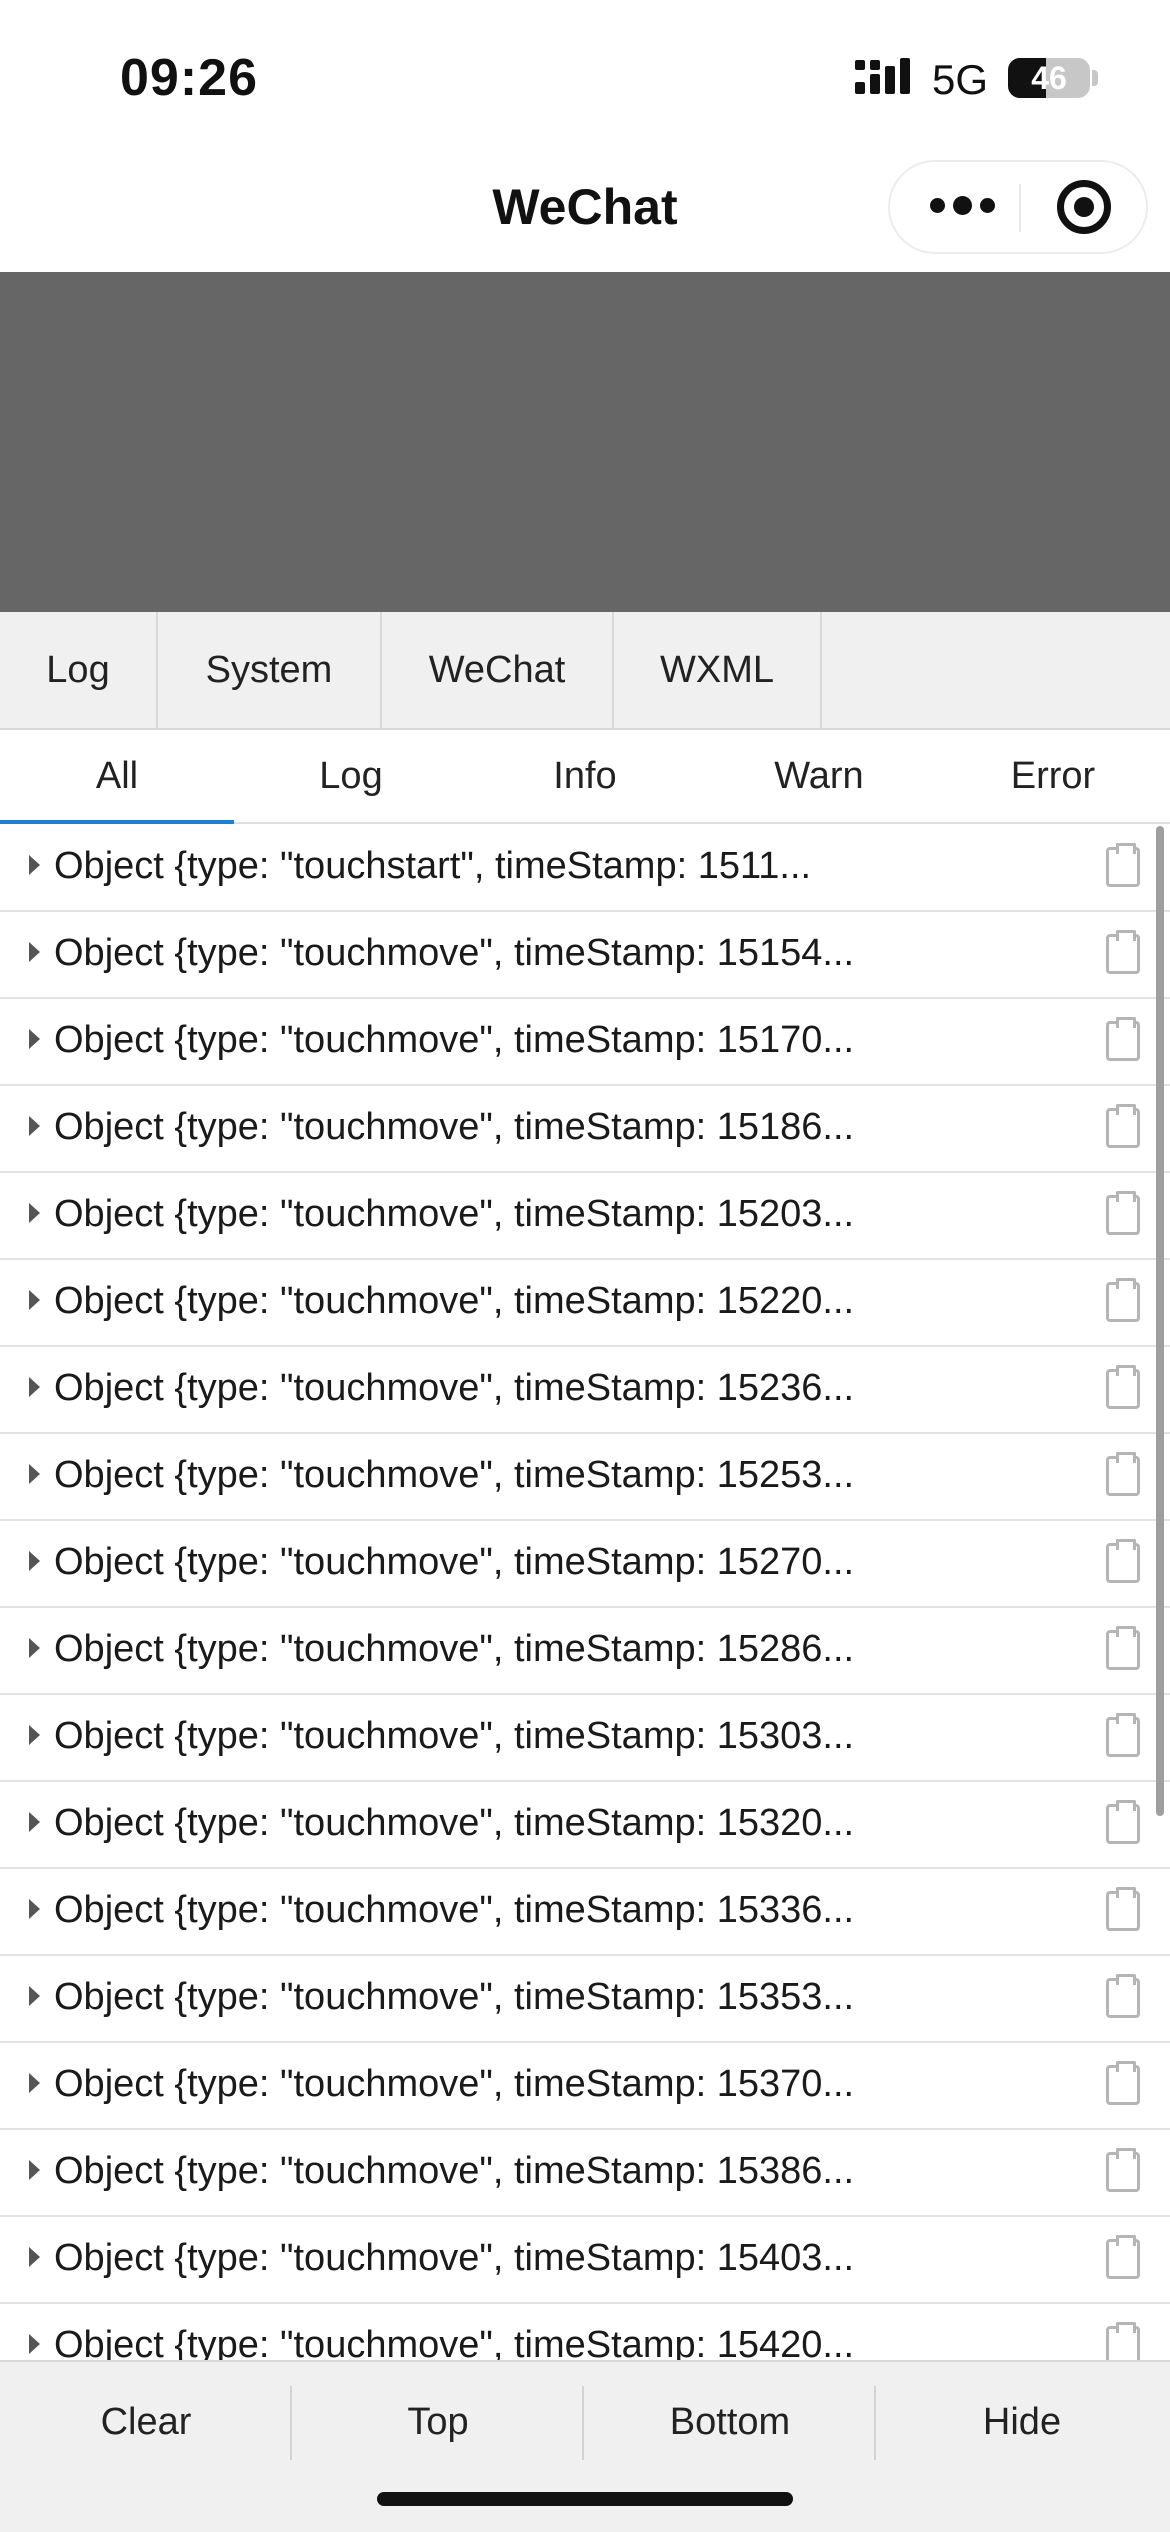 Image resolution: width=1170 pixels, height=2532 pixels. What do you see at coordinates (585, 70) in the screenshot?
I see `status-bar: 09:26 5G 46` at bounding box center [585, 70].